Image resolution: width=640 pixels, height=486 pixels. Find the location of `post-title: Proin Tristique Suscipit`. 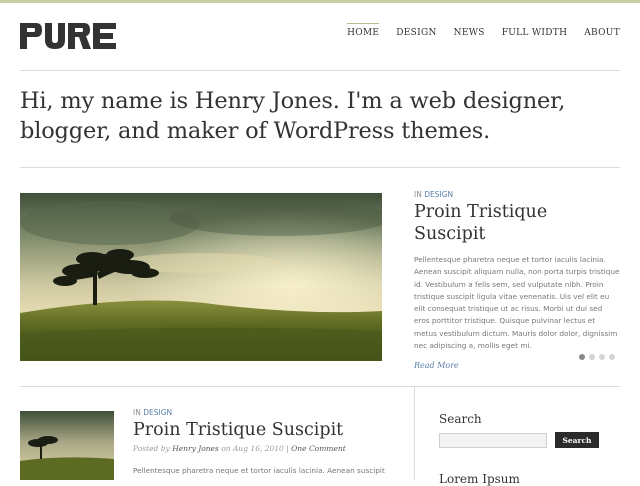

post-title: Proin Tristique Suscipit is located at coordinates (263, 430).